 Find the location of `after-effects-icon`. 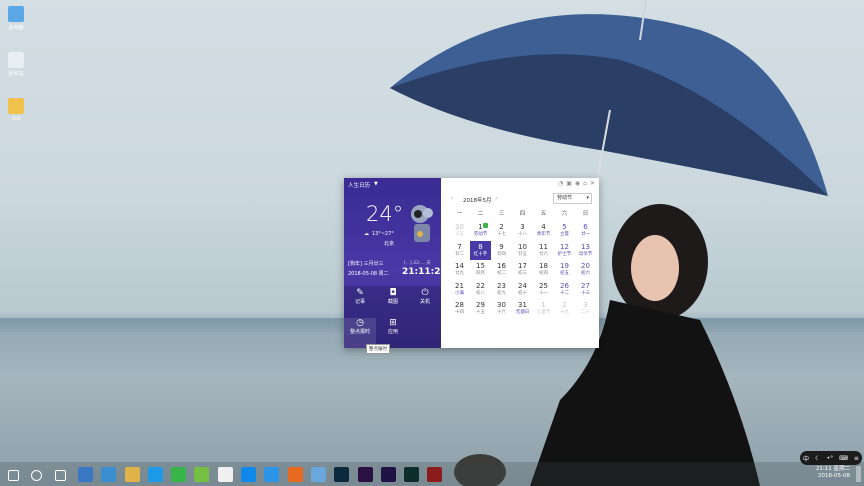

after-effects-icon is located at coordinates (388, 474).